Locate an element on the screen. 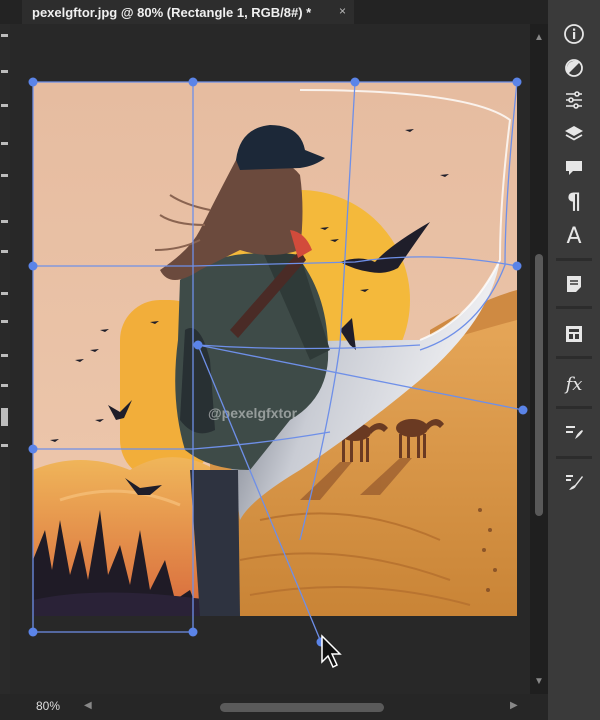 The image size is (600, 720). scroll-up-icon: ▲ is located at coordinates (539, 37).